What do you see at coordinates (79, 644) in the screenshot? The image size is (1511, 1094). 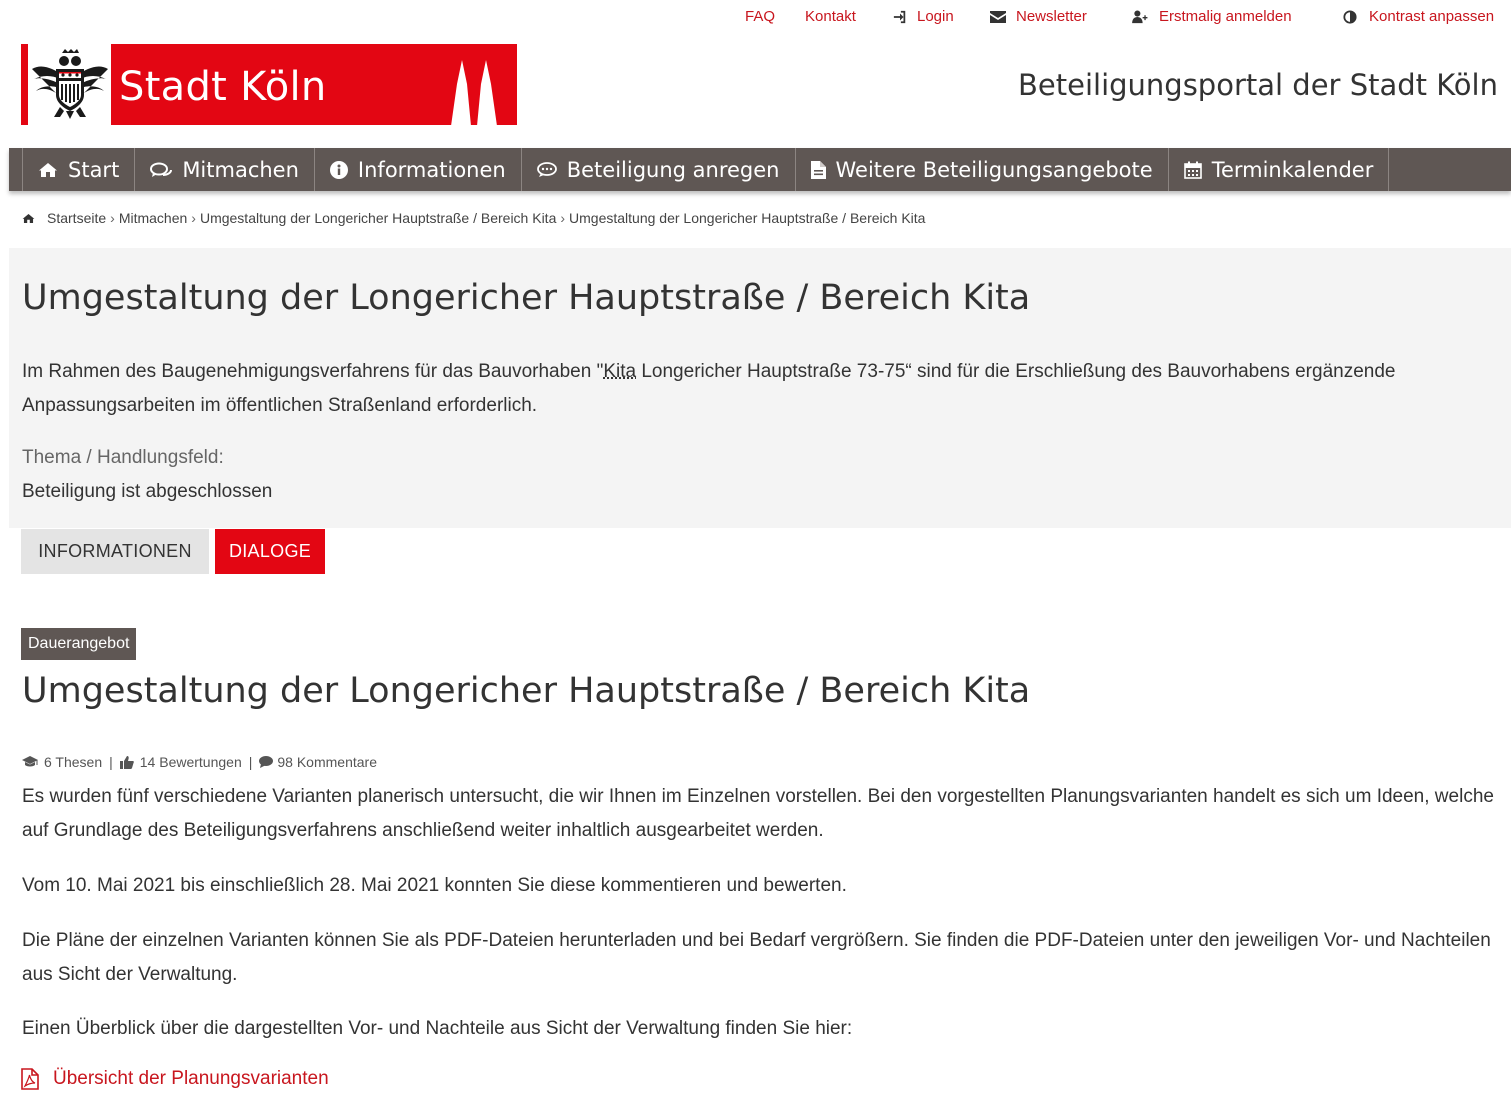 I see `dauerangebot-badge: Dauerangebot` at bounding box center [79, 644].